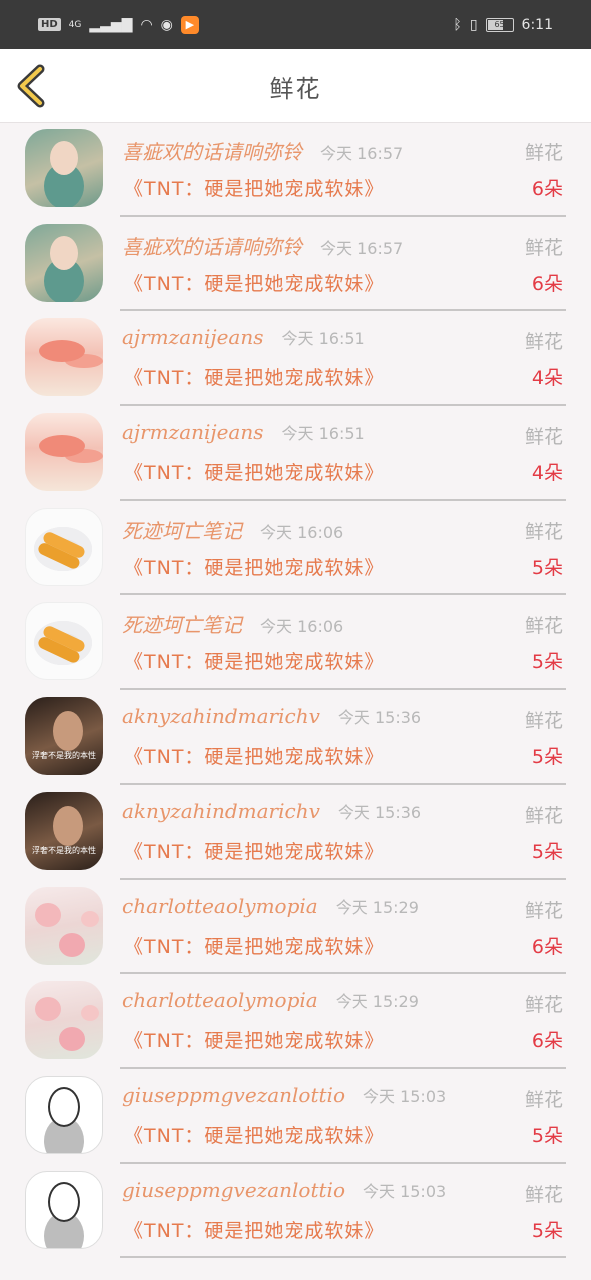 This screenshot has width=591, height=1280. I want to click on hd-indicator: HD, so click(49, 24).